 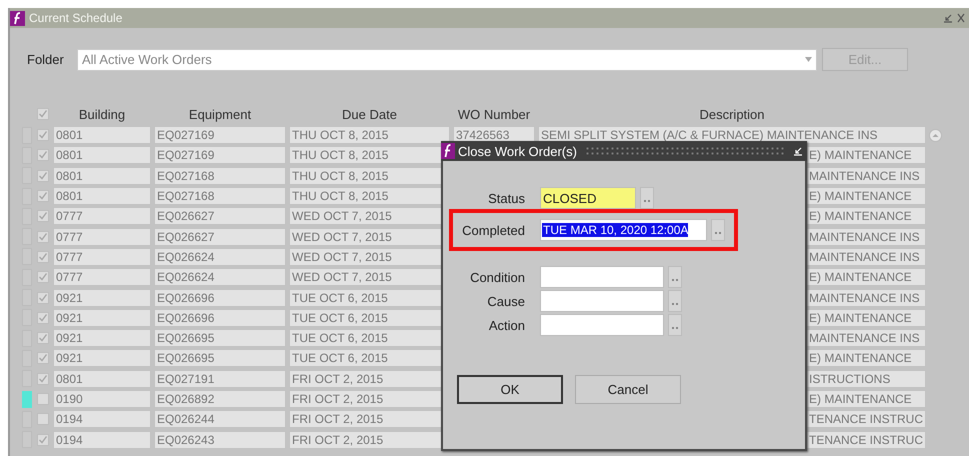 What do you see at coordinates (808, 59) in the screenshot?
I see `dropdown-arrow-icon` at bounding box center [808, 59].